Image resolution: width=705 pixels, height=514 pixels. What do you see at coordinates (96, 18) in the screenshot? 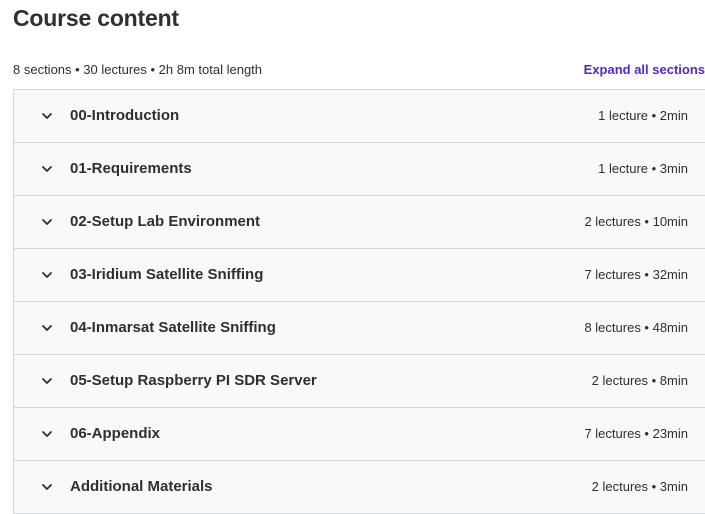
I see `page-title: Course content` at bounding box center [96, 18].